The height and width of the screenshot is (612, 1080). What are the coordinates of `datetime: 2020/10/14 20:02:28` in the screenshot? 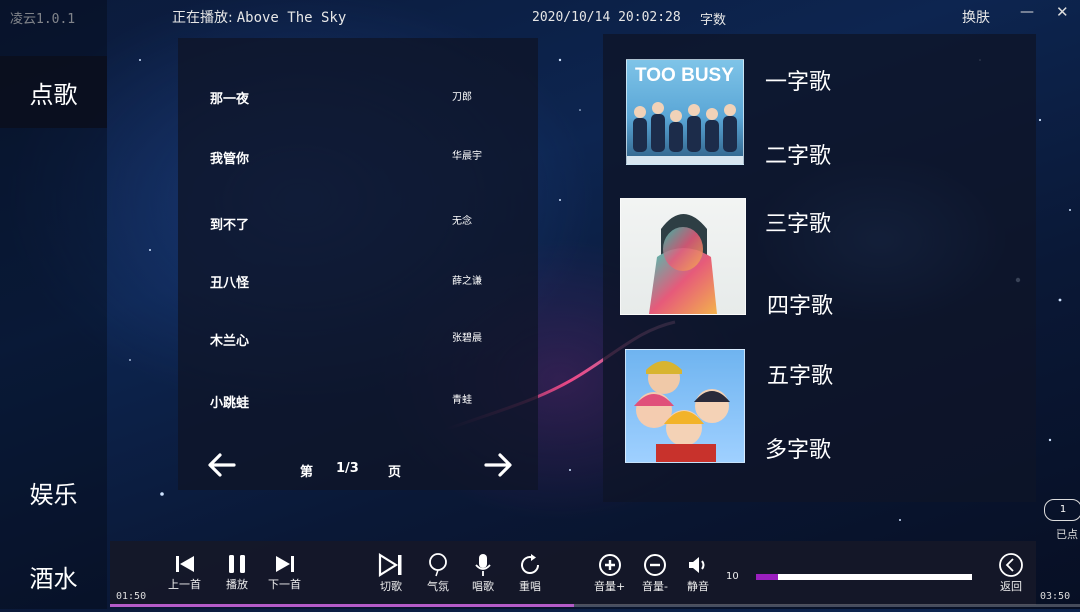 It's located at (606, 17).